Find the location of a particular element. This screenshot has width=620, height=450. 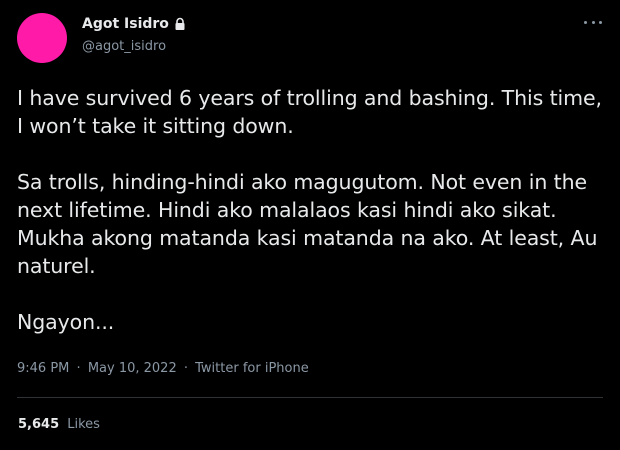

tweet-date: May 10, 2022 is located at coordinates (132, 368).